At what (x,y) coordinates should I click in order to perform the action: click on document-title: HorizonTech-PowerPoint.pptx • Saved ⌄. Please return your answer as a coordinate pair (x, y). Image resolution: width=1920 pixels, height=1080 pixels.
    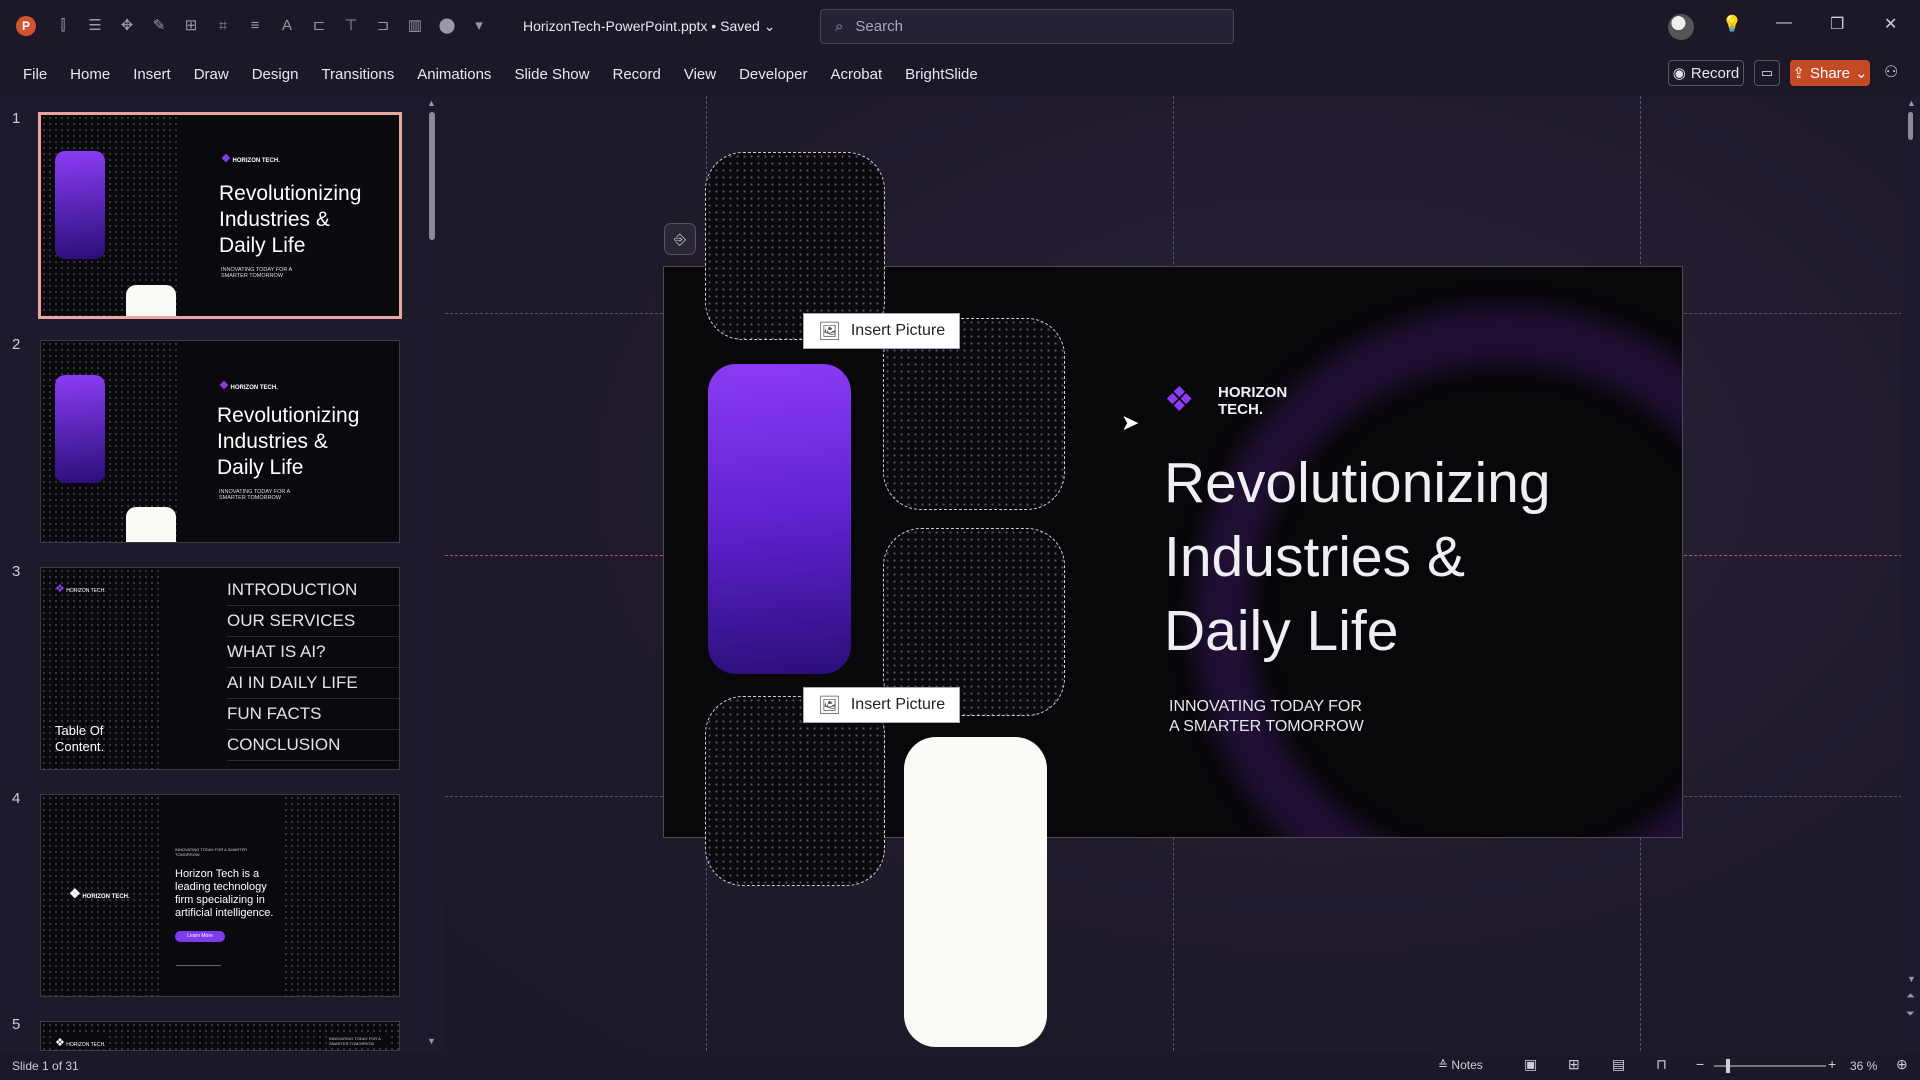
    Looking at the image, I should click on (649, 26).